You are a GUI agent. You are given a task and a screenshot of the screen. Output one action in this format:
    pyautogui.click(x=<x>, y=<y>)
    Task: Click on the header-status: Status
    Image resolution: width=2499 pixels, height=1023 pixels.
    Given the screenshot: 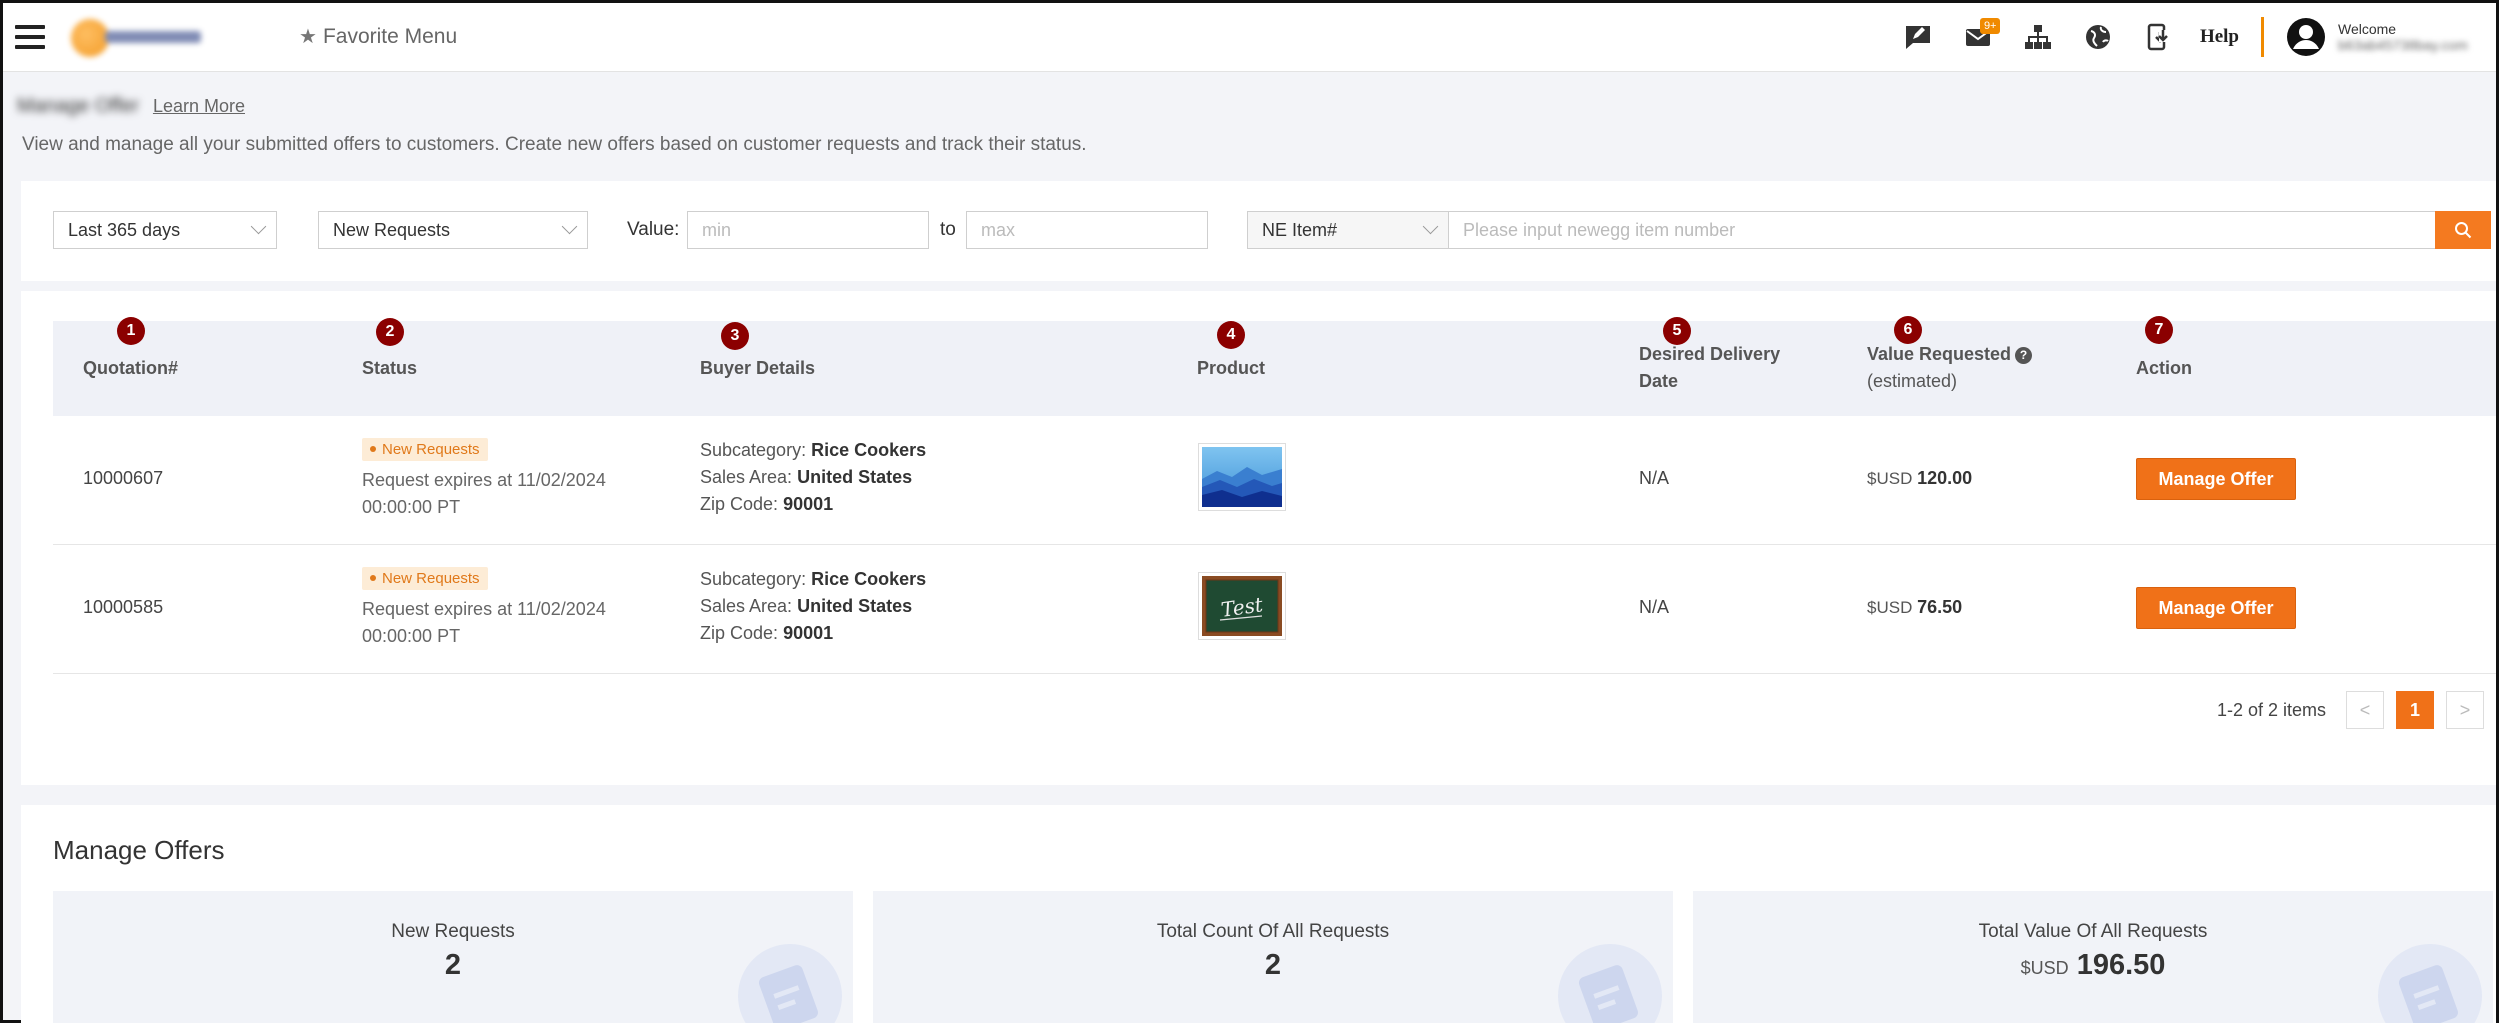 What is the action you would take?
    pyautogui.click(x=390, y=368)
    